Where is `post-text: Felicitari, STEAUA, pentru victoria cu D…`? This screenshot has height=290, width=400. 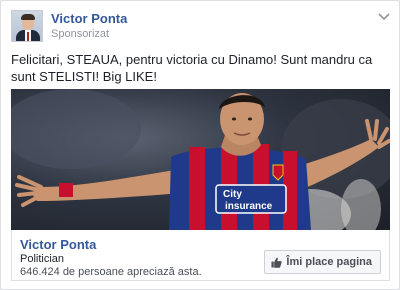
post-text: Felicitari, STEAUA, pentru victoria cu D… is located at coordinates (192, 68).